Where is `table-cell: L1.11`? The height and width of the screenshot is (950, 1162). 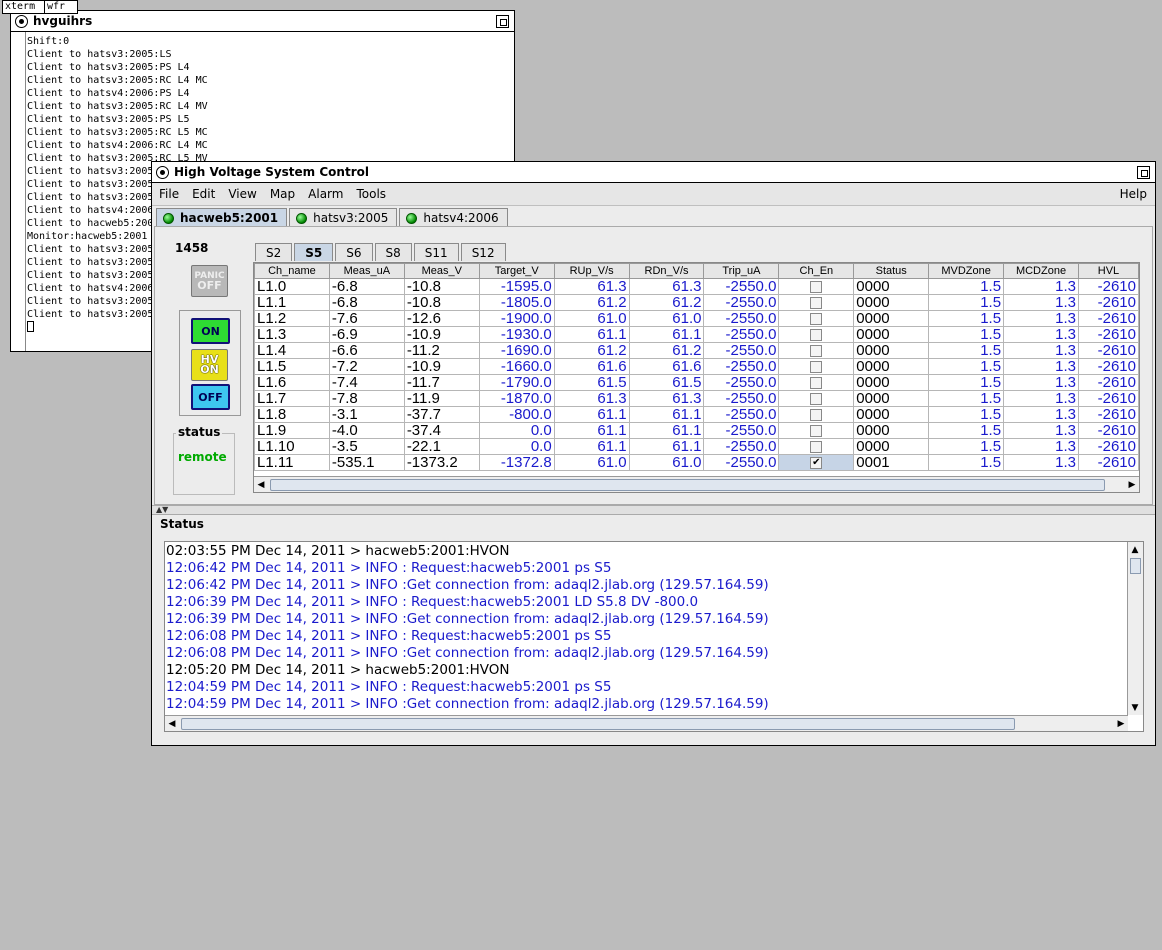
table-cell: L1.11 is located at coordinates (292, 462).